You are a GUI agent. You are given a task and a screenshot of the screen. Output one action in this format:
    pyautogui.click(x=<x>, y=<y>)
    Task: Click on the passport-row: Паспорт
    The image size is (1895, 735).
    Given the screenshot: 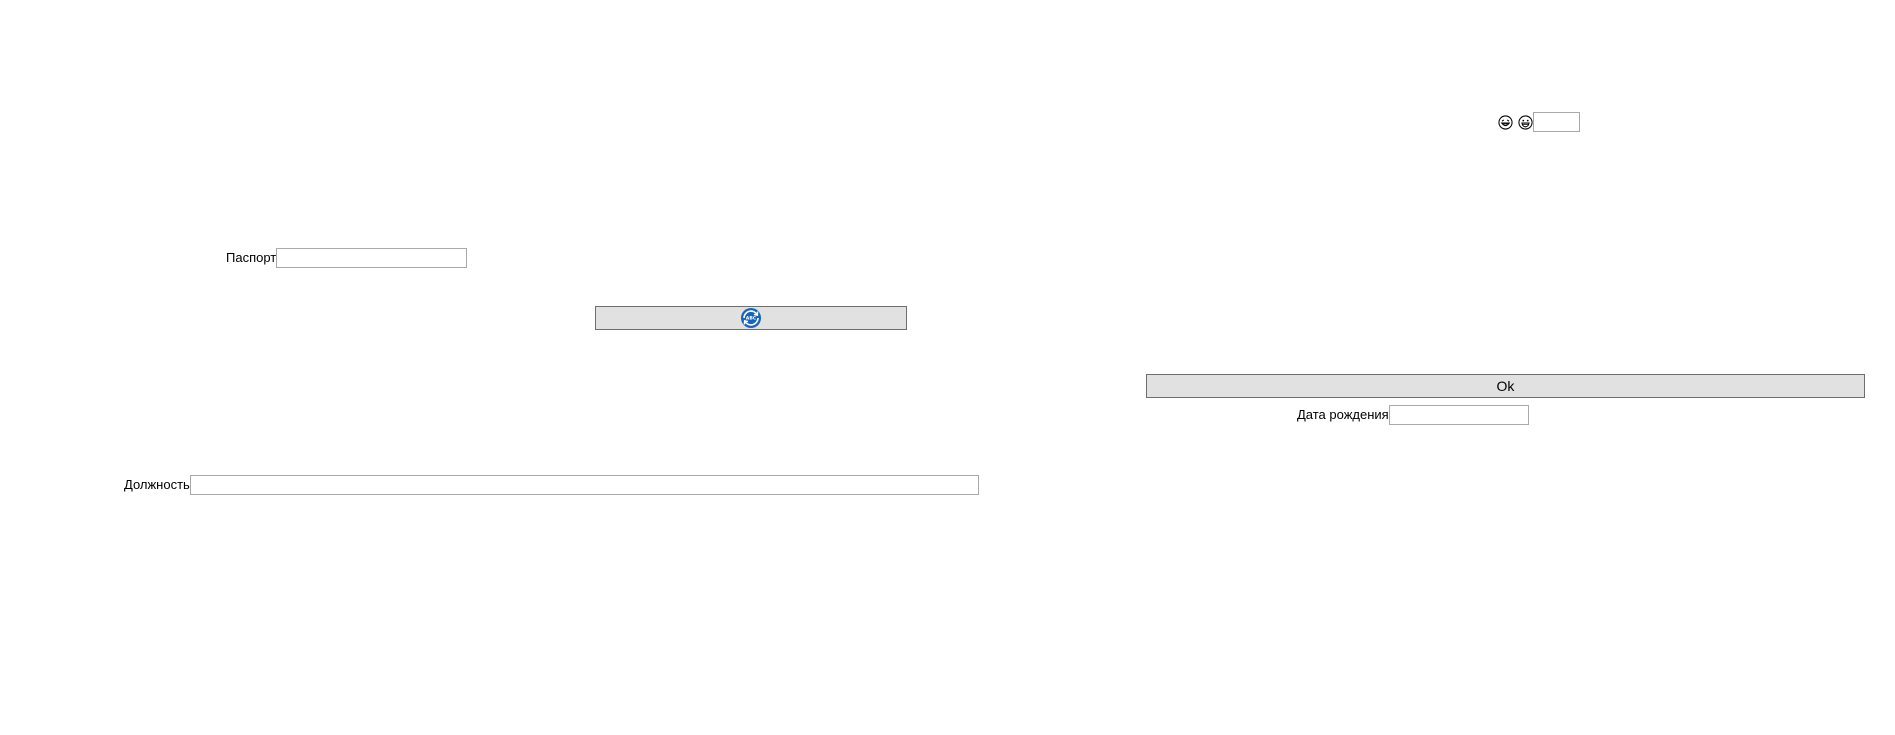 What is the action you would take?
    pyautogui.click(x=347, y=258)
    